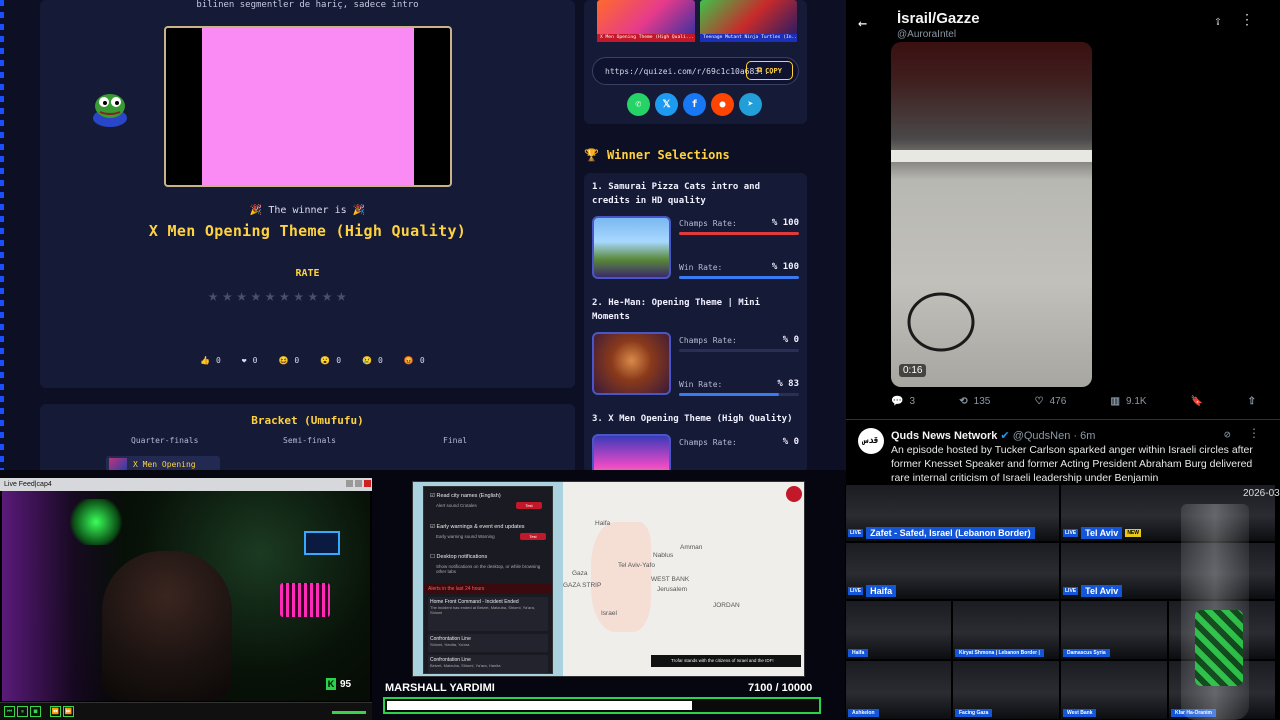 The image size is (1280, 720). Describe the element at coordinates (338, 684) in the screenshot. I see `kick-viewer-count: K 95` at that location.